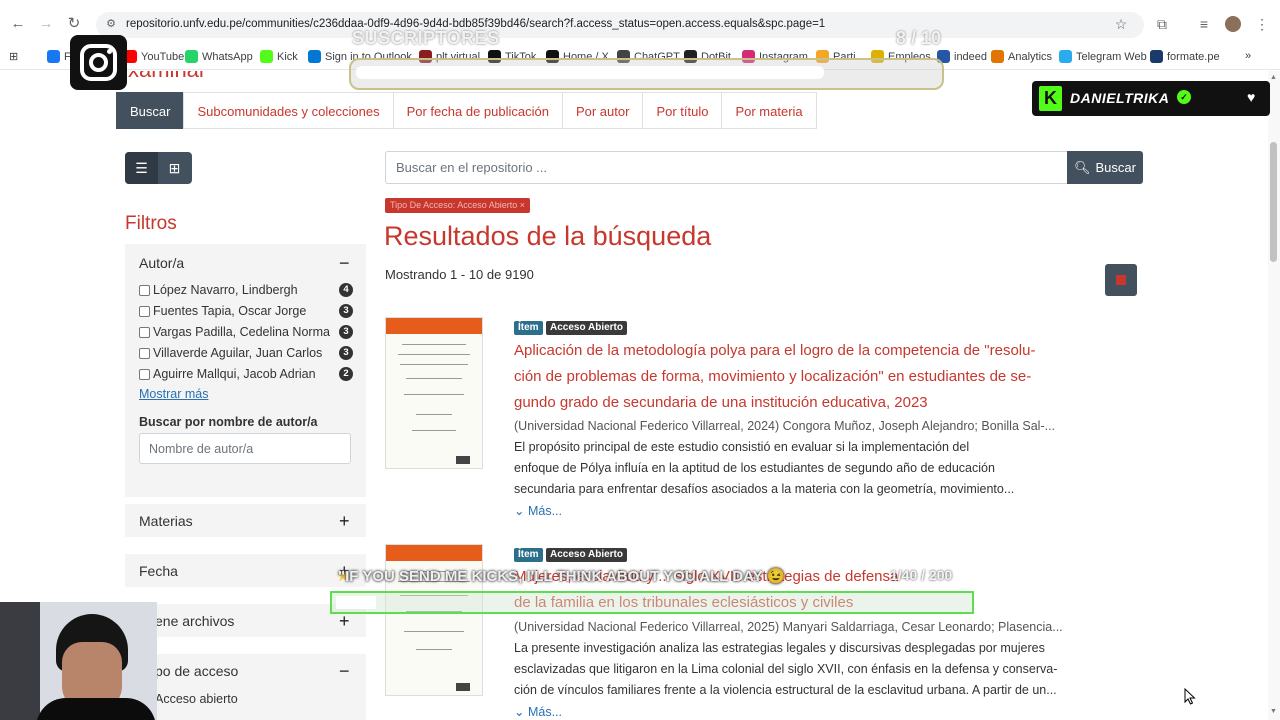 The height and width of the screenshot is (720, 1280). What do you see at coordinates (46, 24) in the screenshot?
I see `forward-icon: →` at bounding box center [46, 24].